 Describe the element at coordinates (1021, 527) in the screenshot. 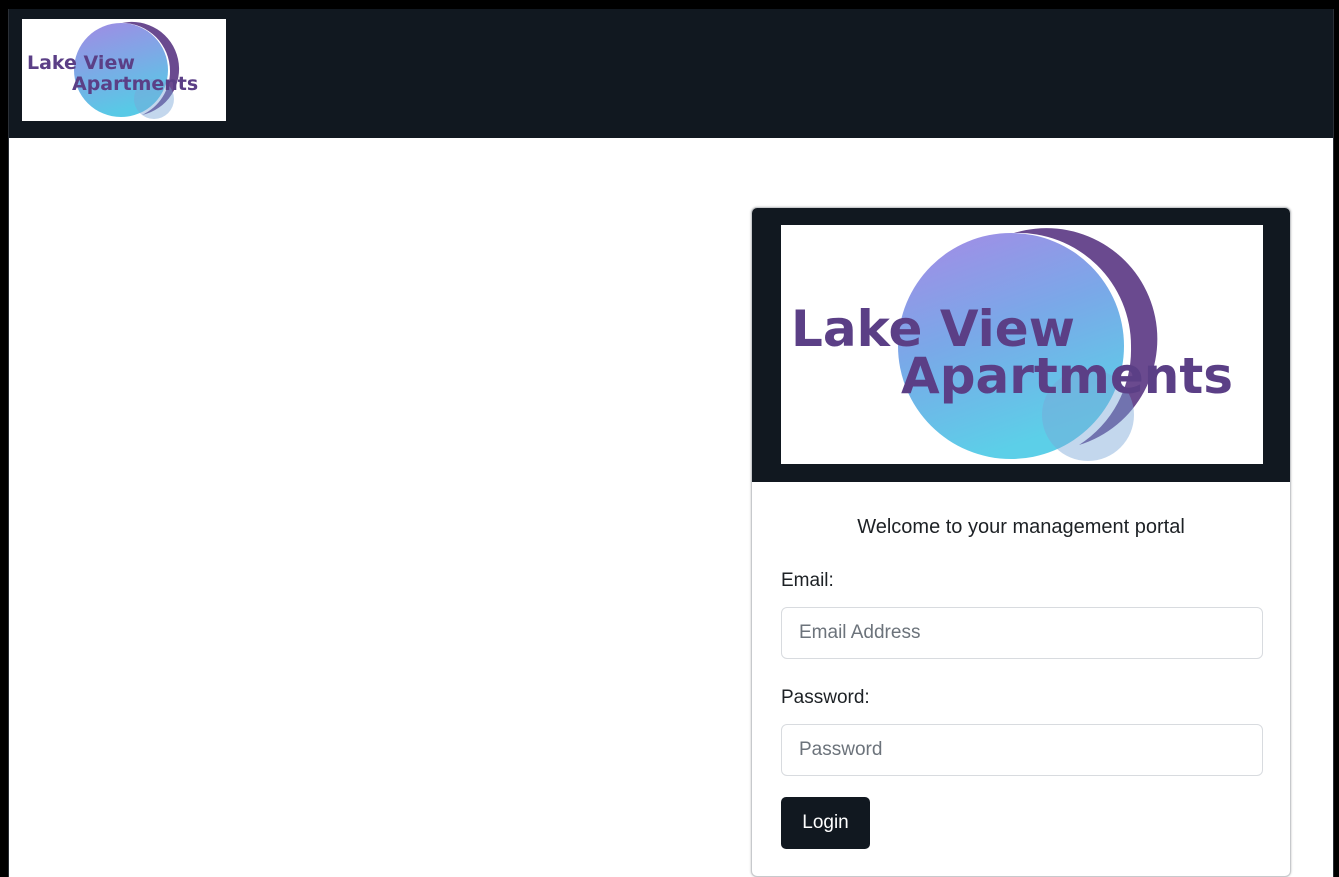

I see `welcome-text: Welcome to your management portal` at that location.